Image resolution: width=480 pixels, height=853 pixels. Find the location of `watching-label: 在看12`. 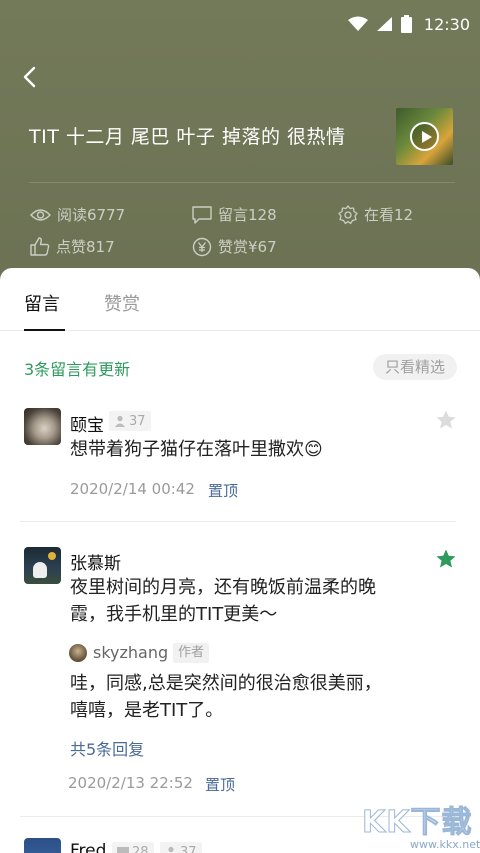

watching-label: 在看12 is located at coordinates (389, 215).